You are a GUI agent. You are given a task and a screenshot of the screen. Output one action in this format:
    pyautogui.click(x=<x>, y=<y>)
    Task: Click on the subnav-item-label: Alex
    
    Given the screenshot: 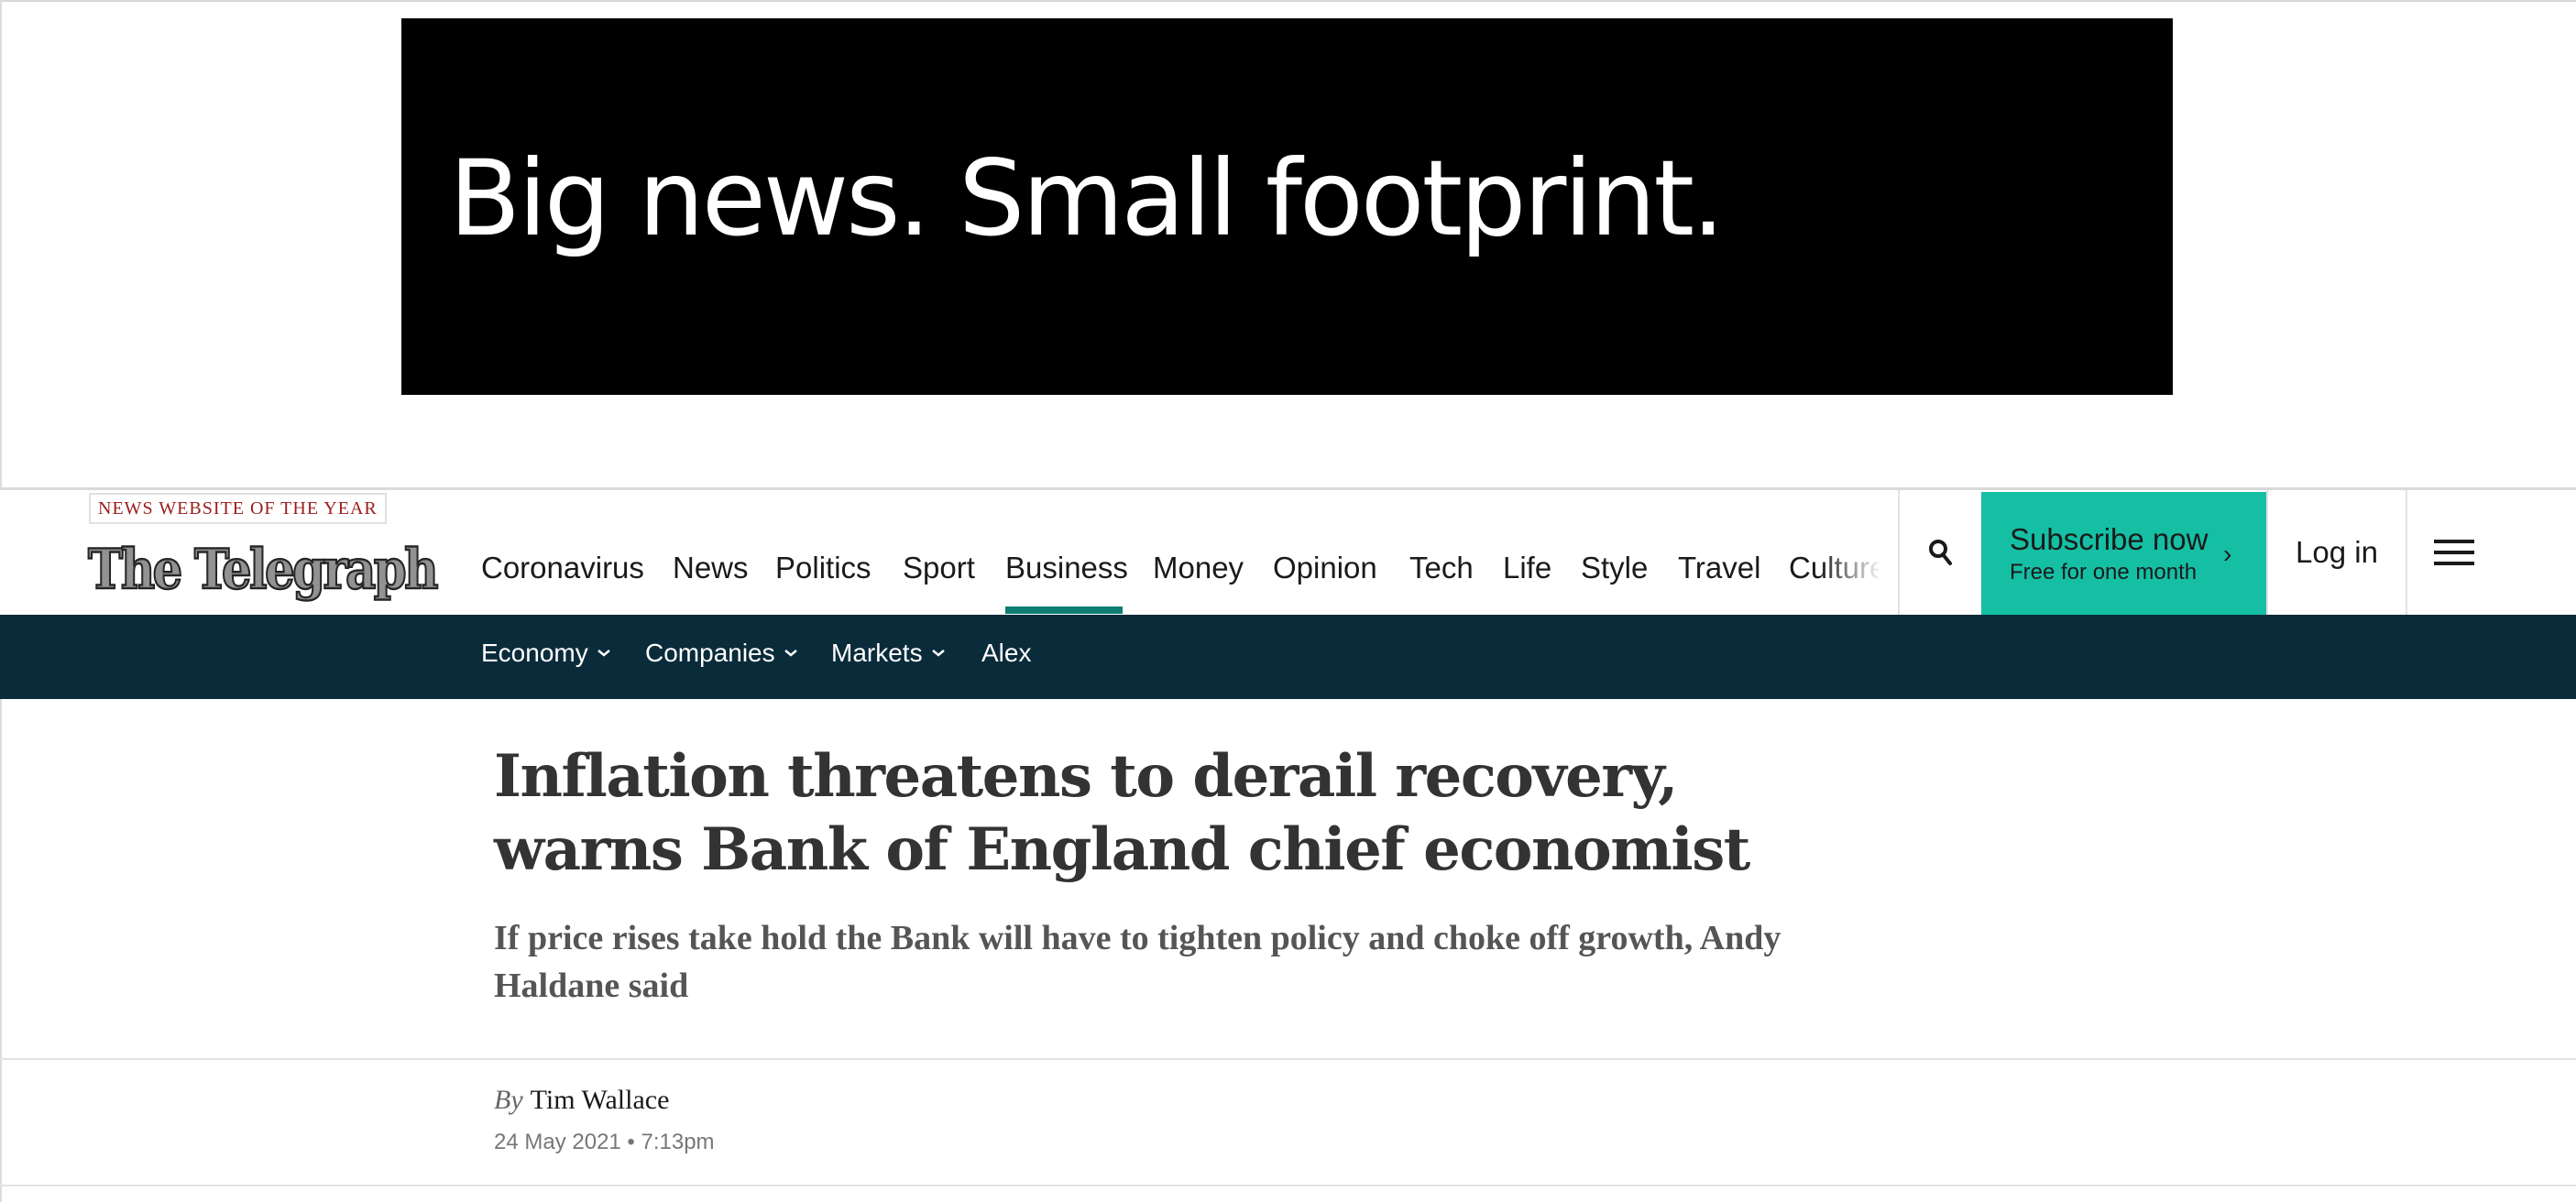 What is the action you would take?
    pyautogui.click(x=1007, y=653)
    